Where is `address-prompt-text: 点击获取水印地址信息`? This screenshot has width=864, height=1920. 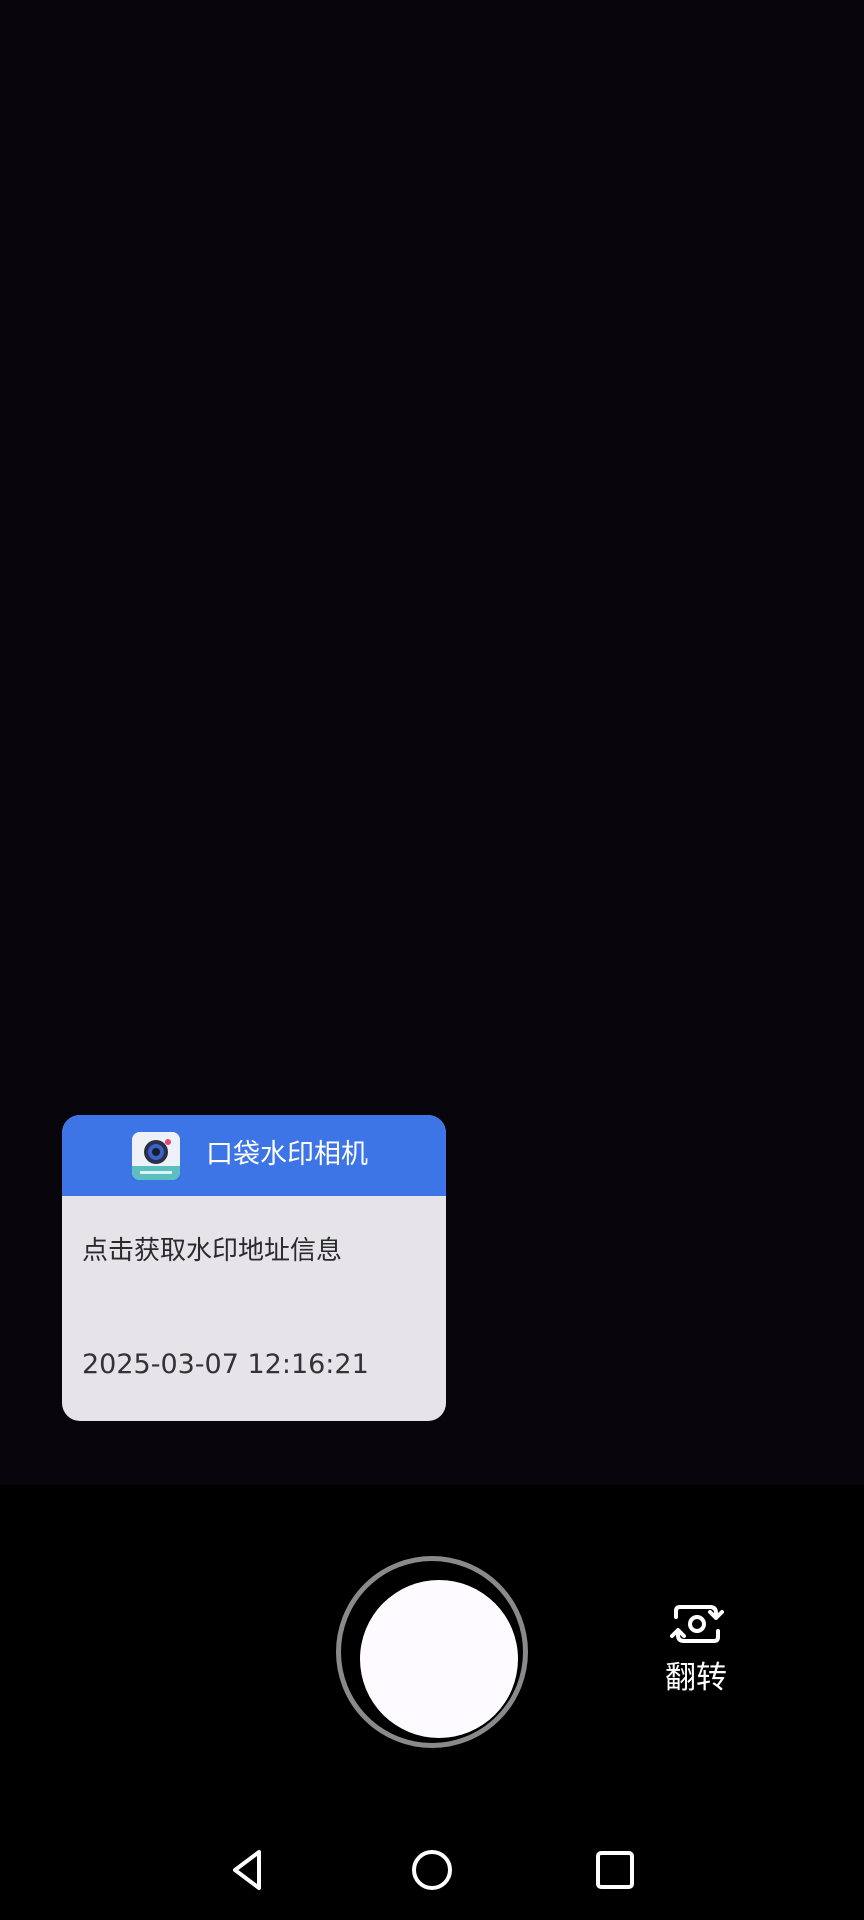
address-prompt-text: 点击获取水印地址信息 is located at coordinates (212, 1251).